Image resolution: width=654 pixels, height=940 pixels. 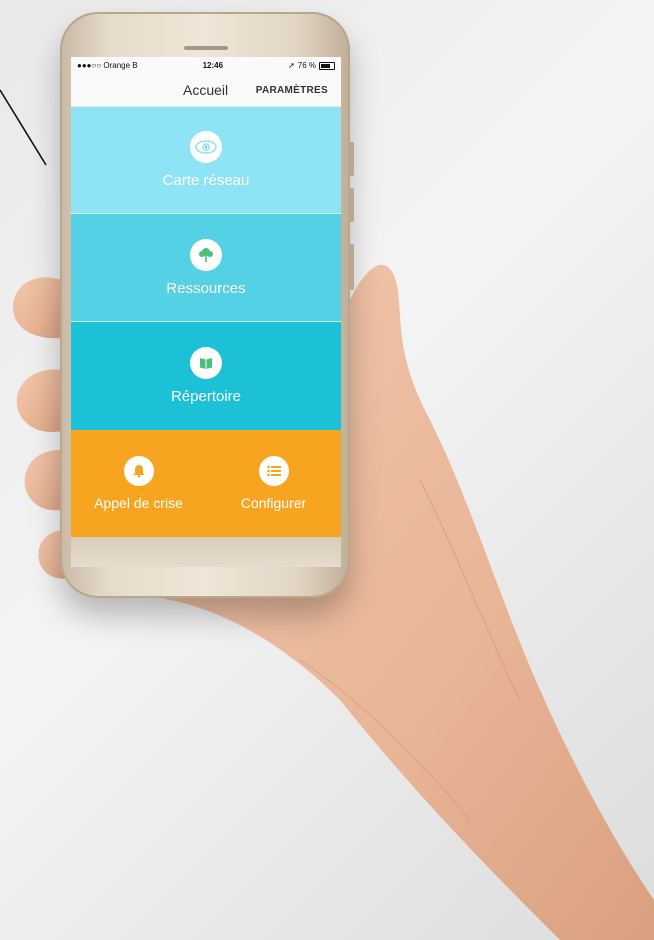 What do you see at coordinates (206, 552) in the screenshot?
I see `phone-chin` at bounding box center [206, 552].